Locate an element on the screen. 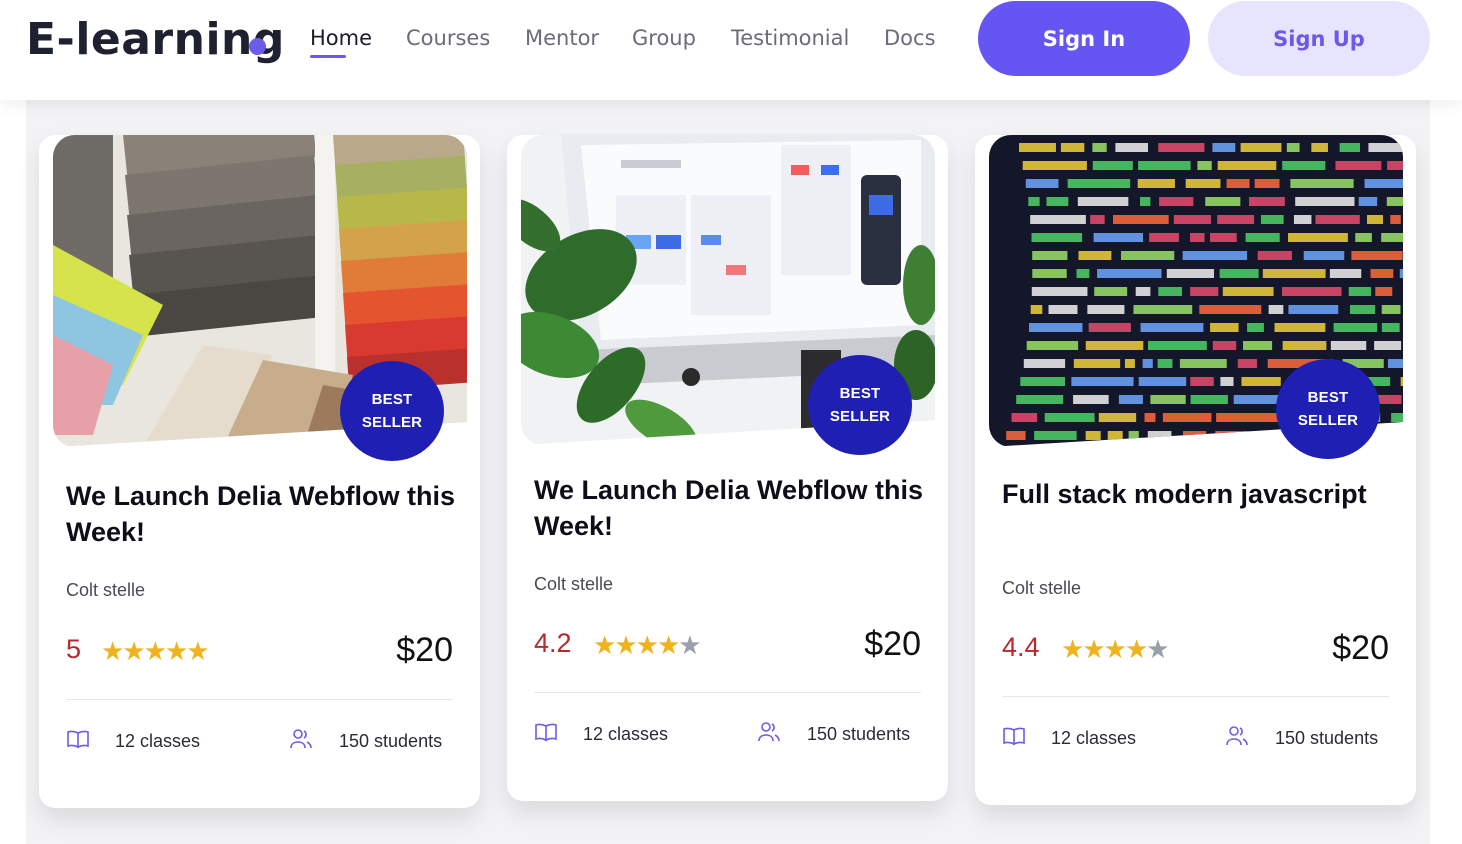  nav-docs: Docs is located at coordinates (910, 38).